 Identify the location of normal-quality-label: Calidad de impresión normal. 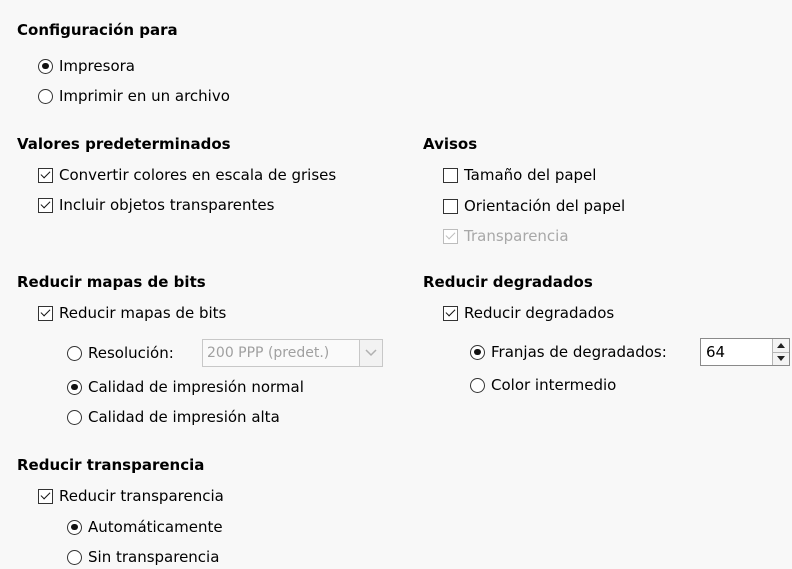
(196, 387).